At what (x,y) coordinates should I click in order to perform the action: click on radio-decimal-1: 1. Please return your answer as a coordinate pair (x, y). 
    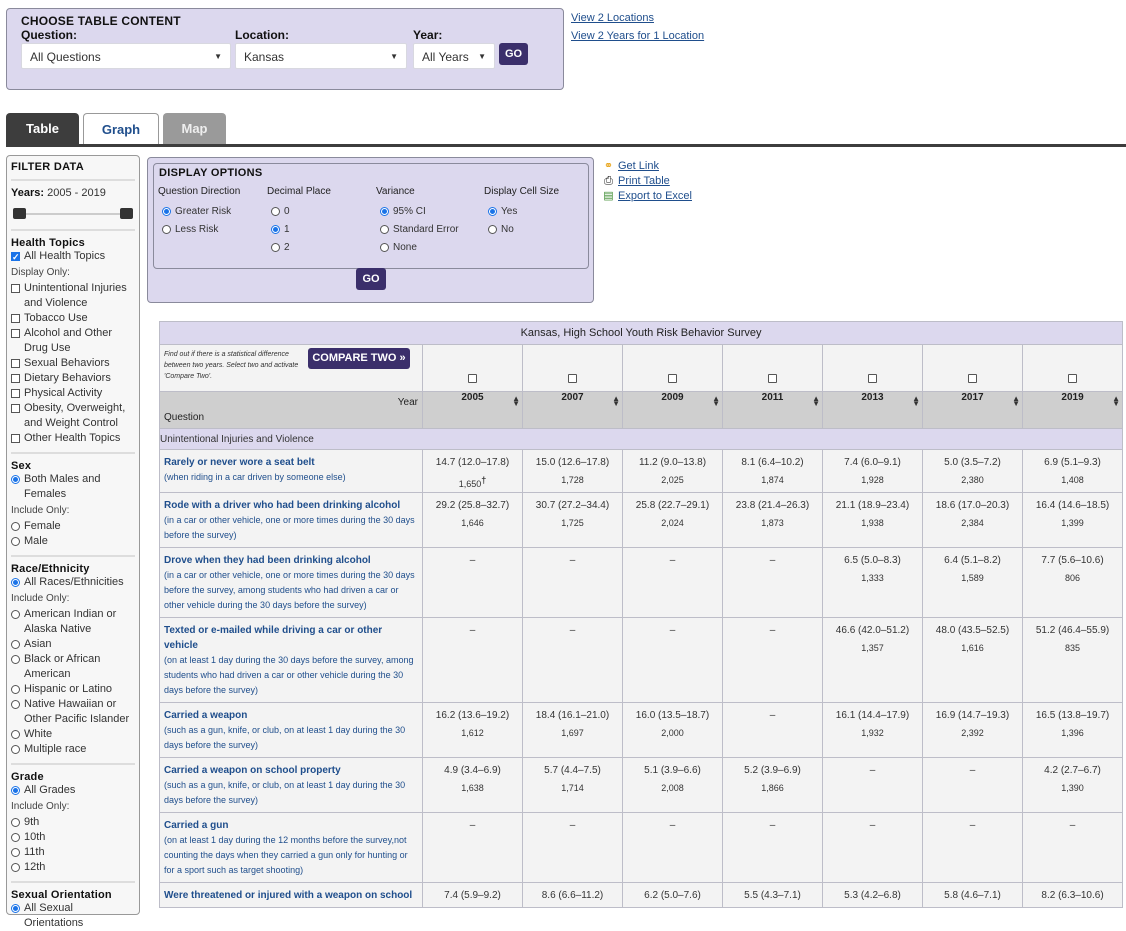
    Looking at the image, I should click on (301, 230).